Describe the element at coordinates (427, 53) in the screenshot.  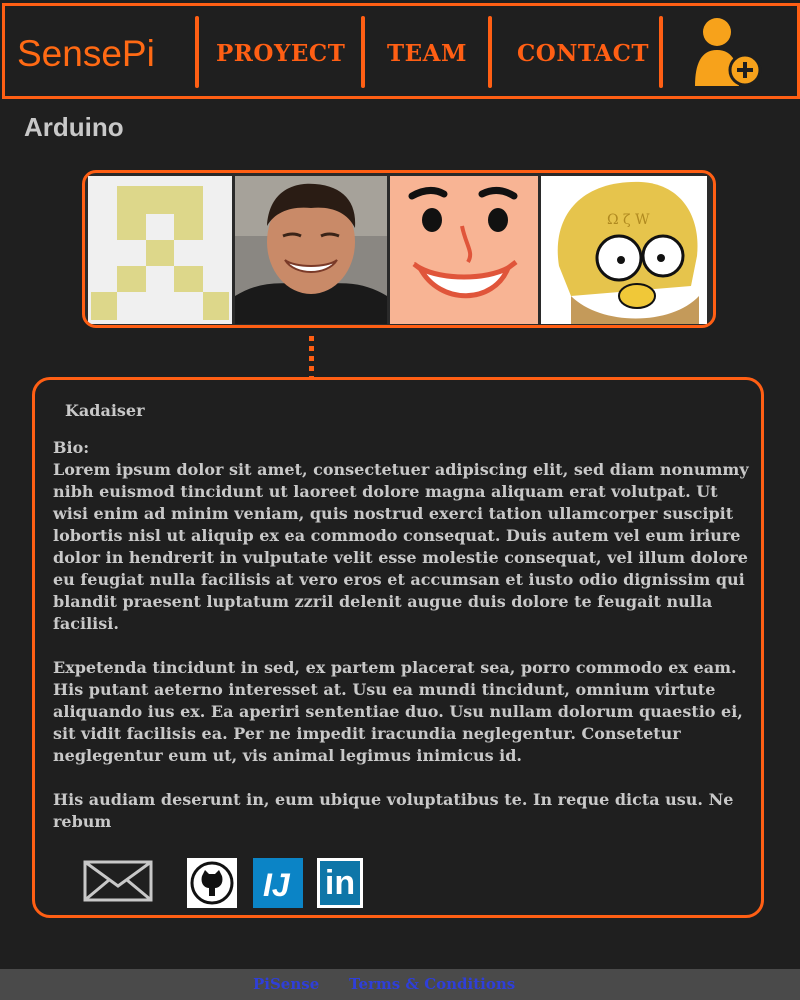
I see `nav-team: TEAM` at that location.